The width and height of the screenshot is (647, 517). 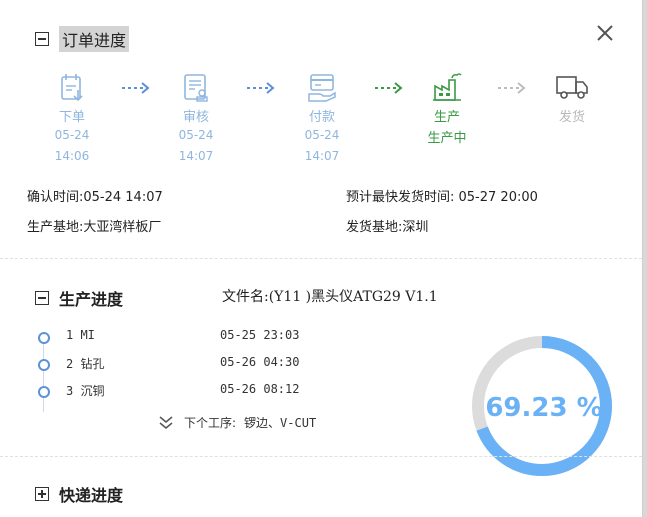 What do you see at coordinates (94, 39) in the screenshot?
I see `order-progress-title: 订单进度` at bounding box center [94, 39].